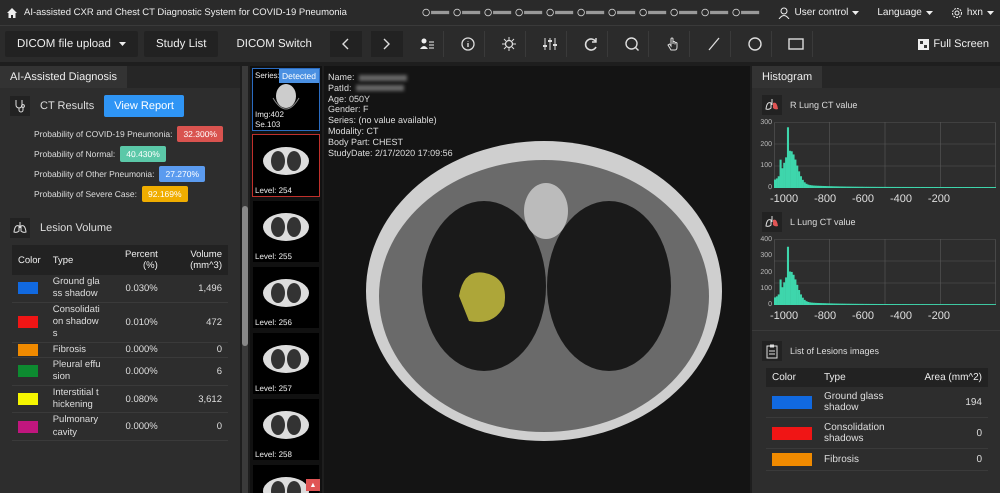 The height and width of the screenshot is (493, 1000). What do you see at coordinates (550, 44) in the screenshot?
I see `sliders-icon` at bounding box center [550, 44].